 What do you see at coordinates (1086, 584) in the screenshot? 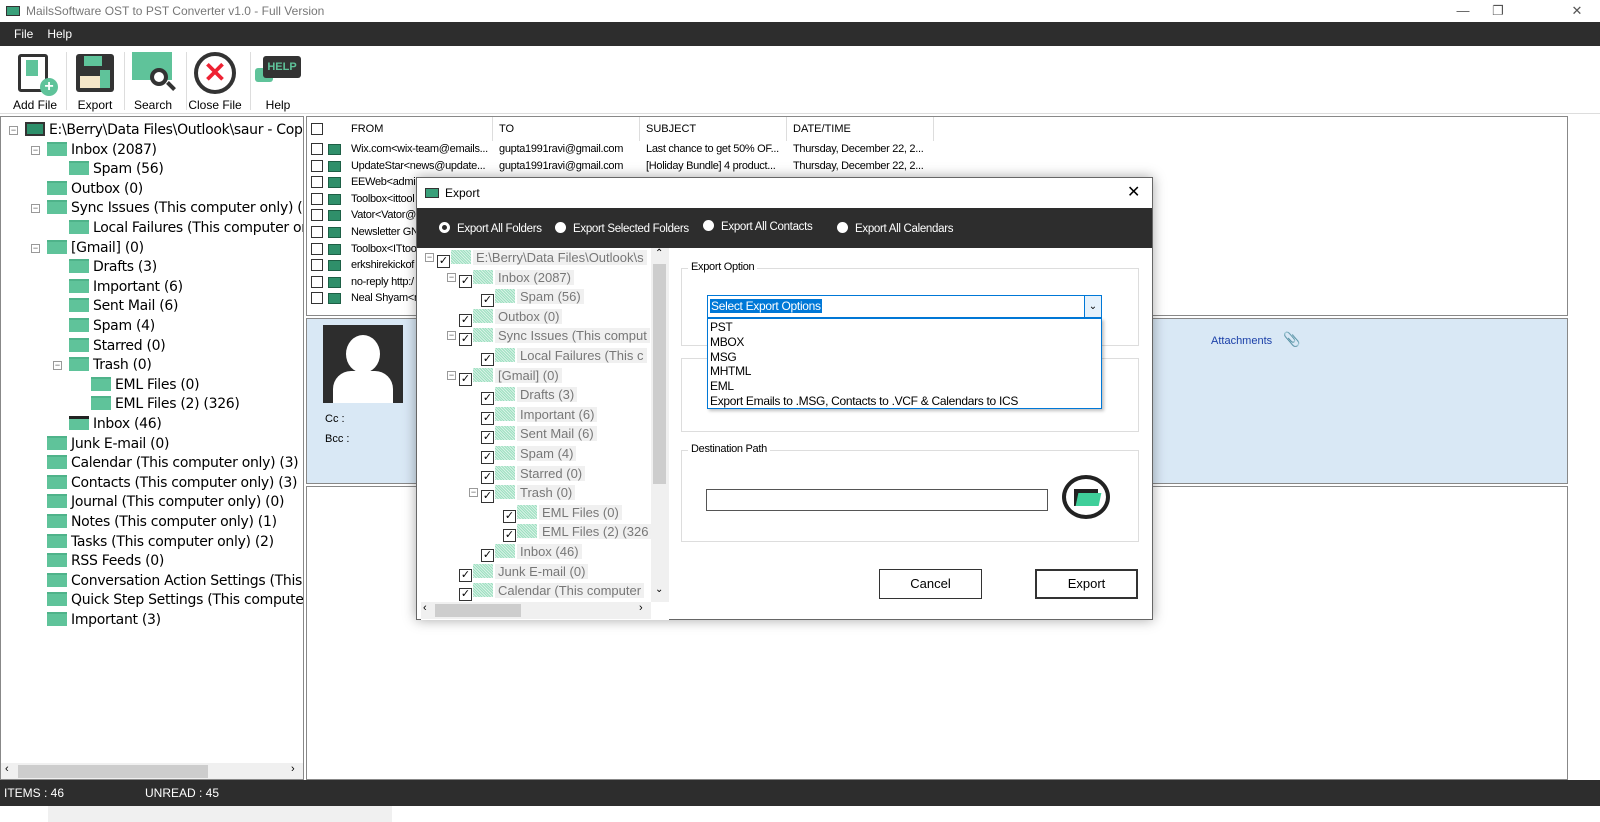
I see `export-confirm-button: Export` at bounding box center [1086, 584].